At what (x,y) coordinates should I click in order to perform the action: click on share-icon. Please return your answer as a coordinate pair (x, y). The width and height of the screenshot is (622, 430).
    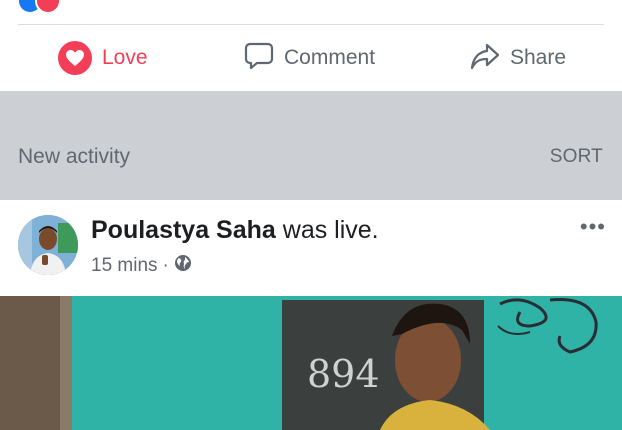
    Looking at the image, I should click on (485, 58).